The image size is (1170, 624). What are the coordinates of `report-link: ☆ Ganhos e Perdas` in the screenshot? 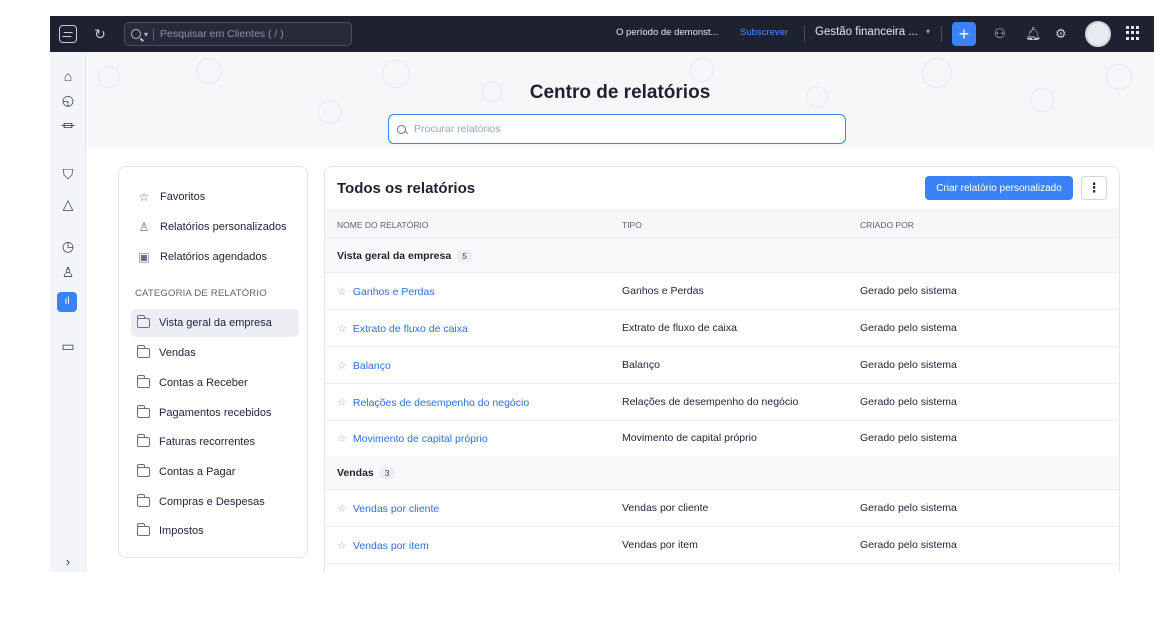 It's located at (386, 292).